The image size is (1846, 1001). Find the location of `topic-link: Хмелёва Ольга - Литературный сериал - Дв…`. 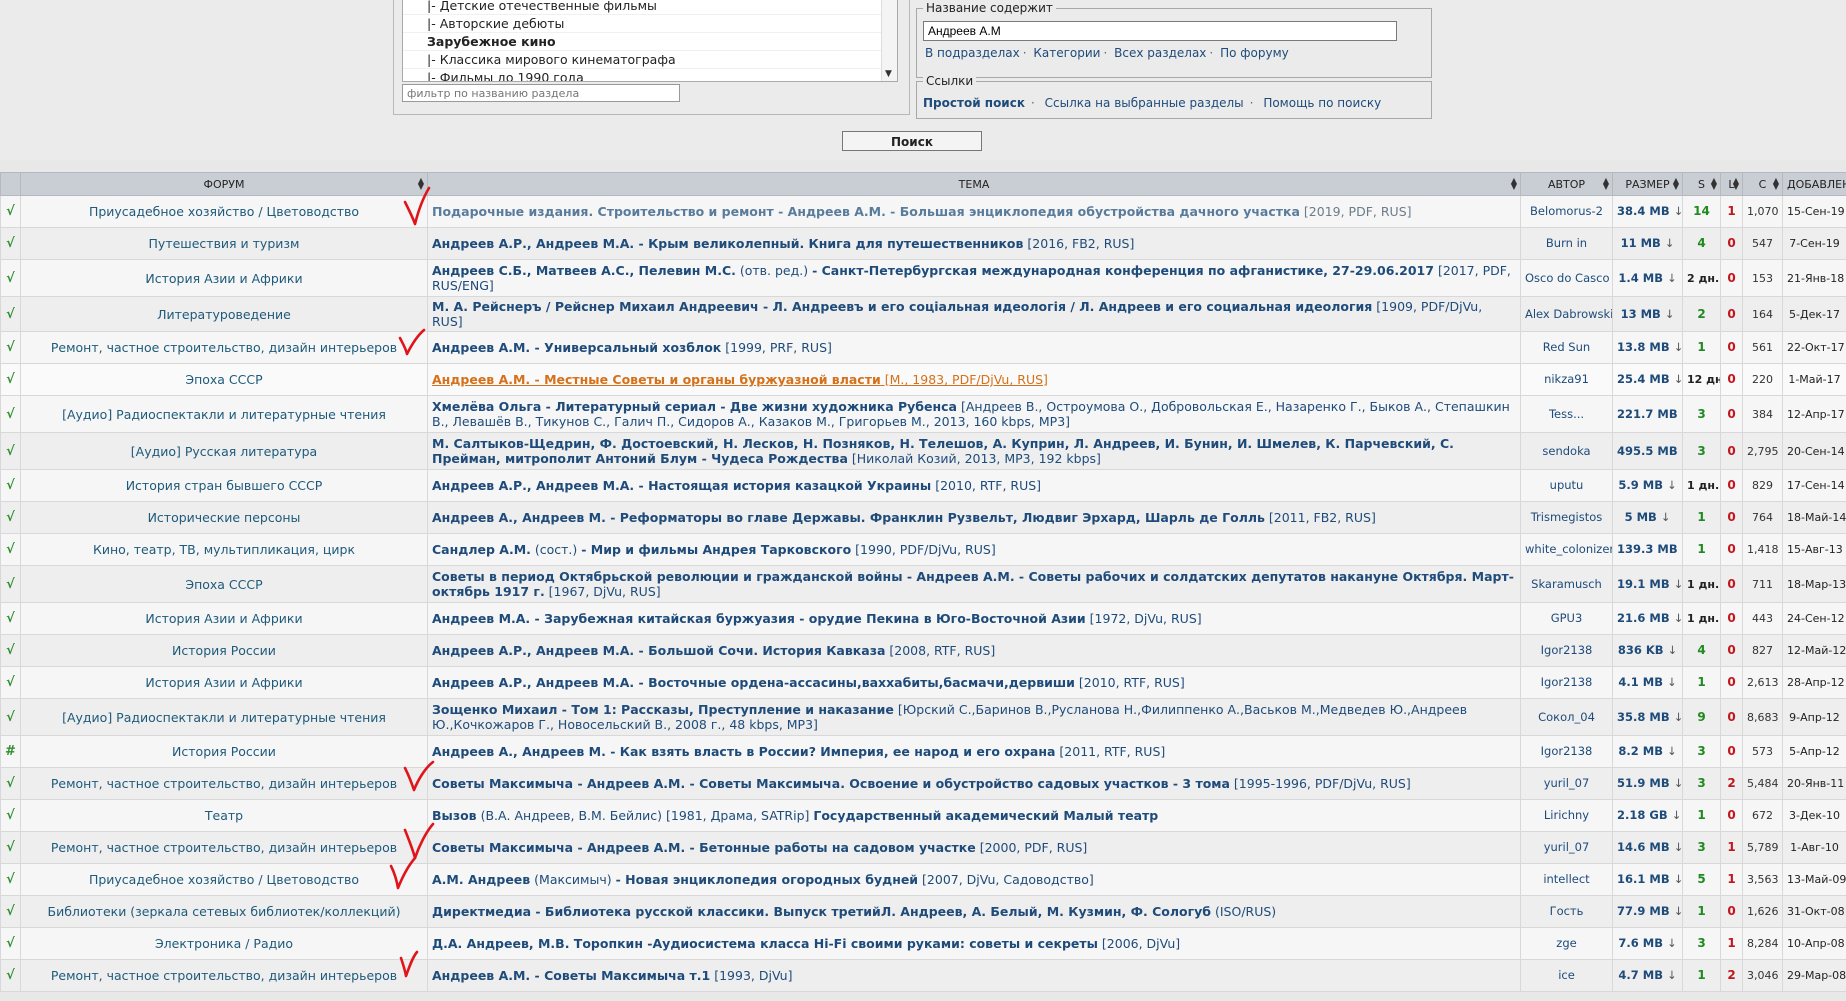

topic-link: Хмелёва Ольга - Литературный сериал - Дв… is located at coordinates (974, 414).